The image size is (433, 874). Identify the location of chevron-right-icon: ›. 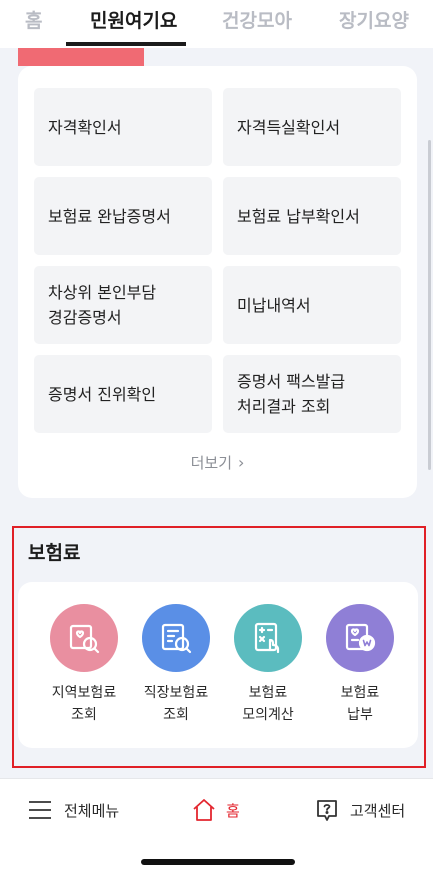
(241, 462).